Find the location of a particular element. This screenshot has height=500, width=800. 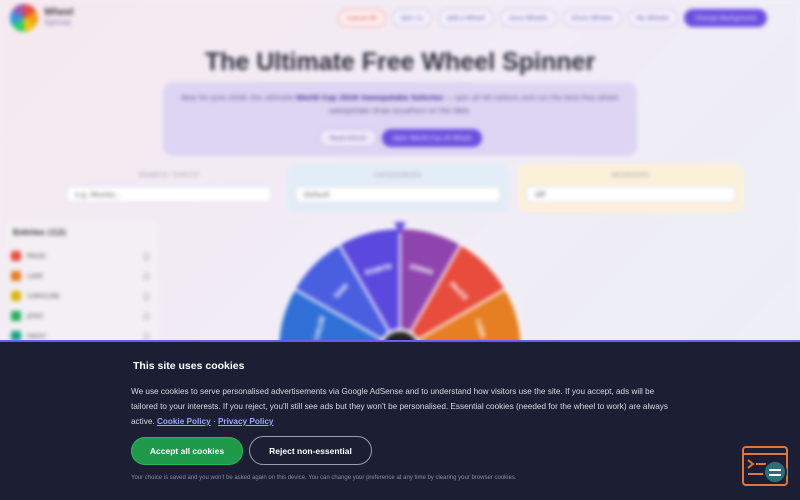

entry-row: LIAM is located at coordinates (82, 276).